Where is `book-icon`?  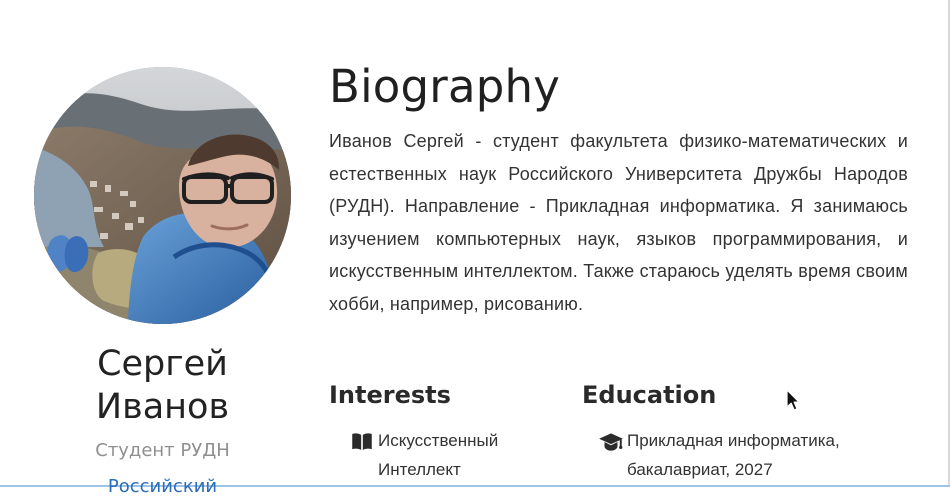
book-icon is located at coordinates (362, 442).